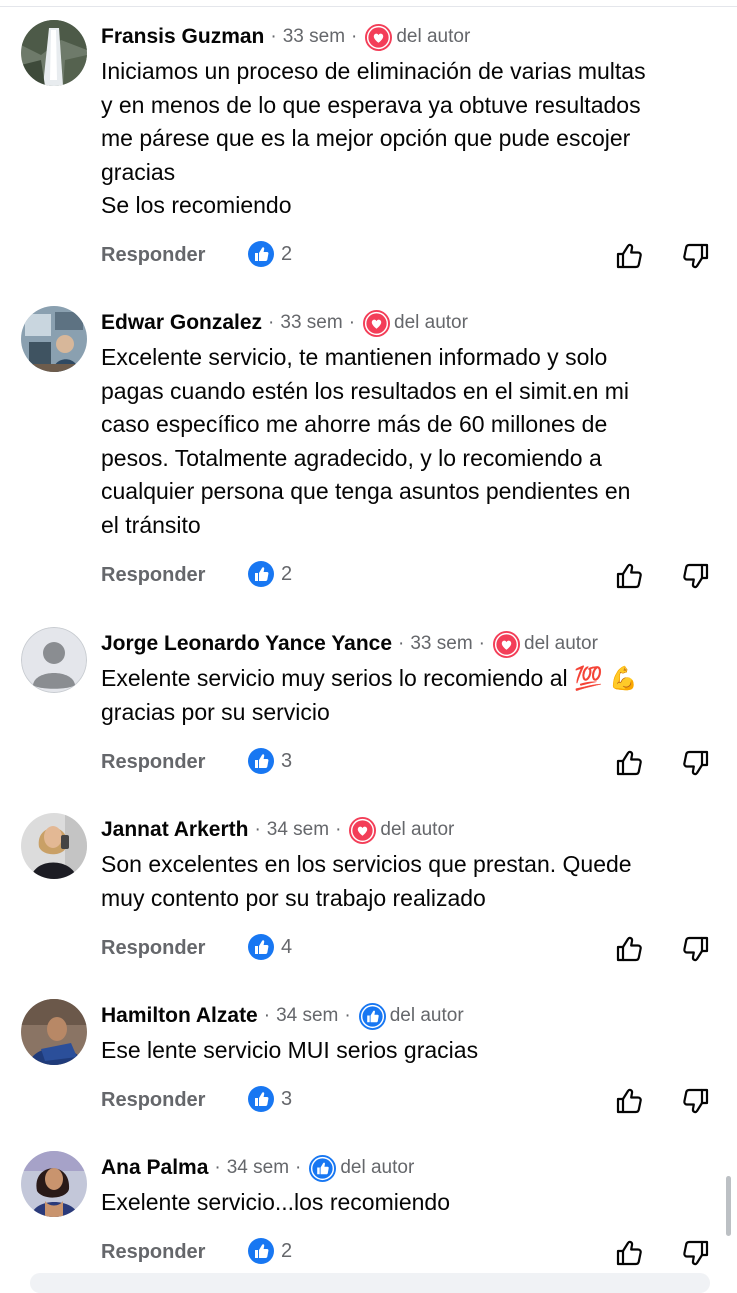  What do you see at coordinates (290, 1050) in the screenshot?
I see `comment-line: Ese lente servicio MUI serios gracias` at bounding box center [290, 1050].